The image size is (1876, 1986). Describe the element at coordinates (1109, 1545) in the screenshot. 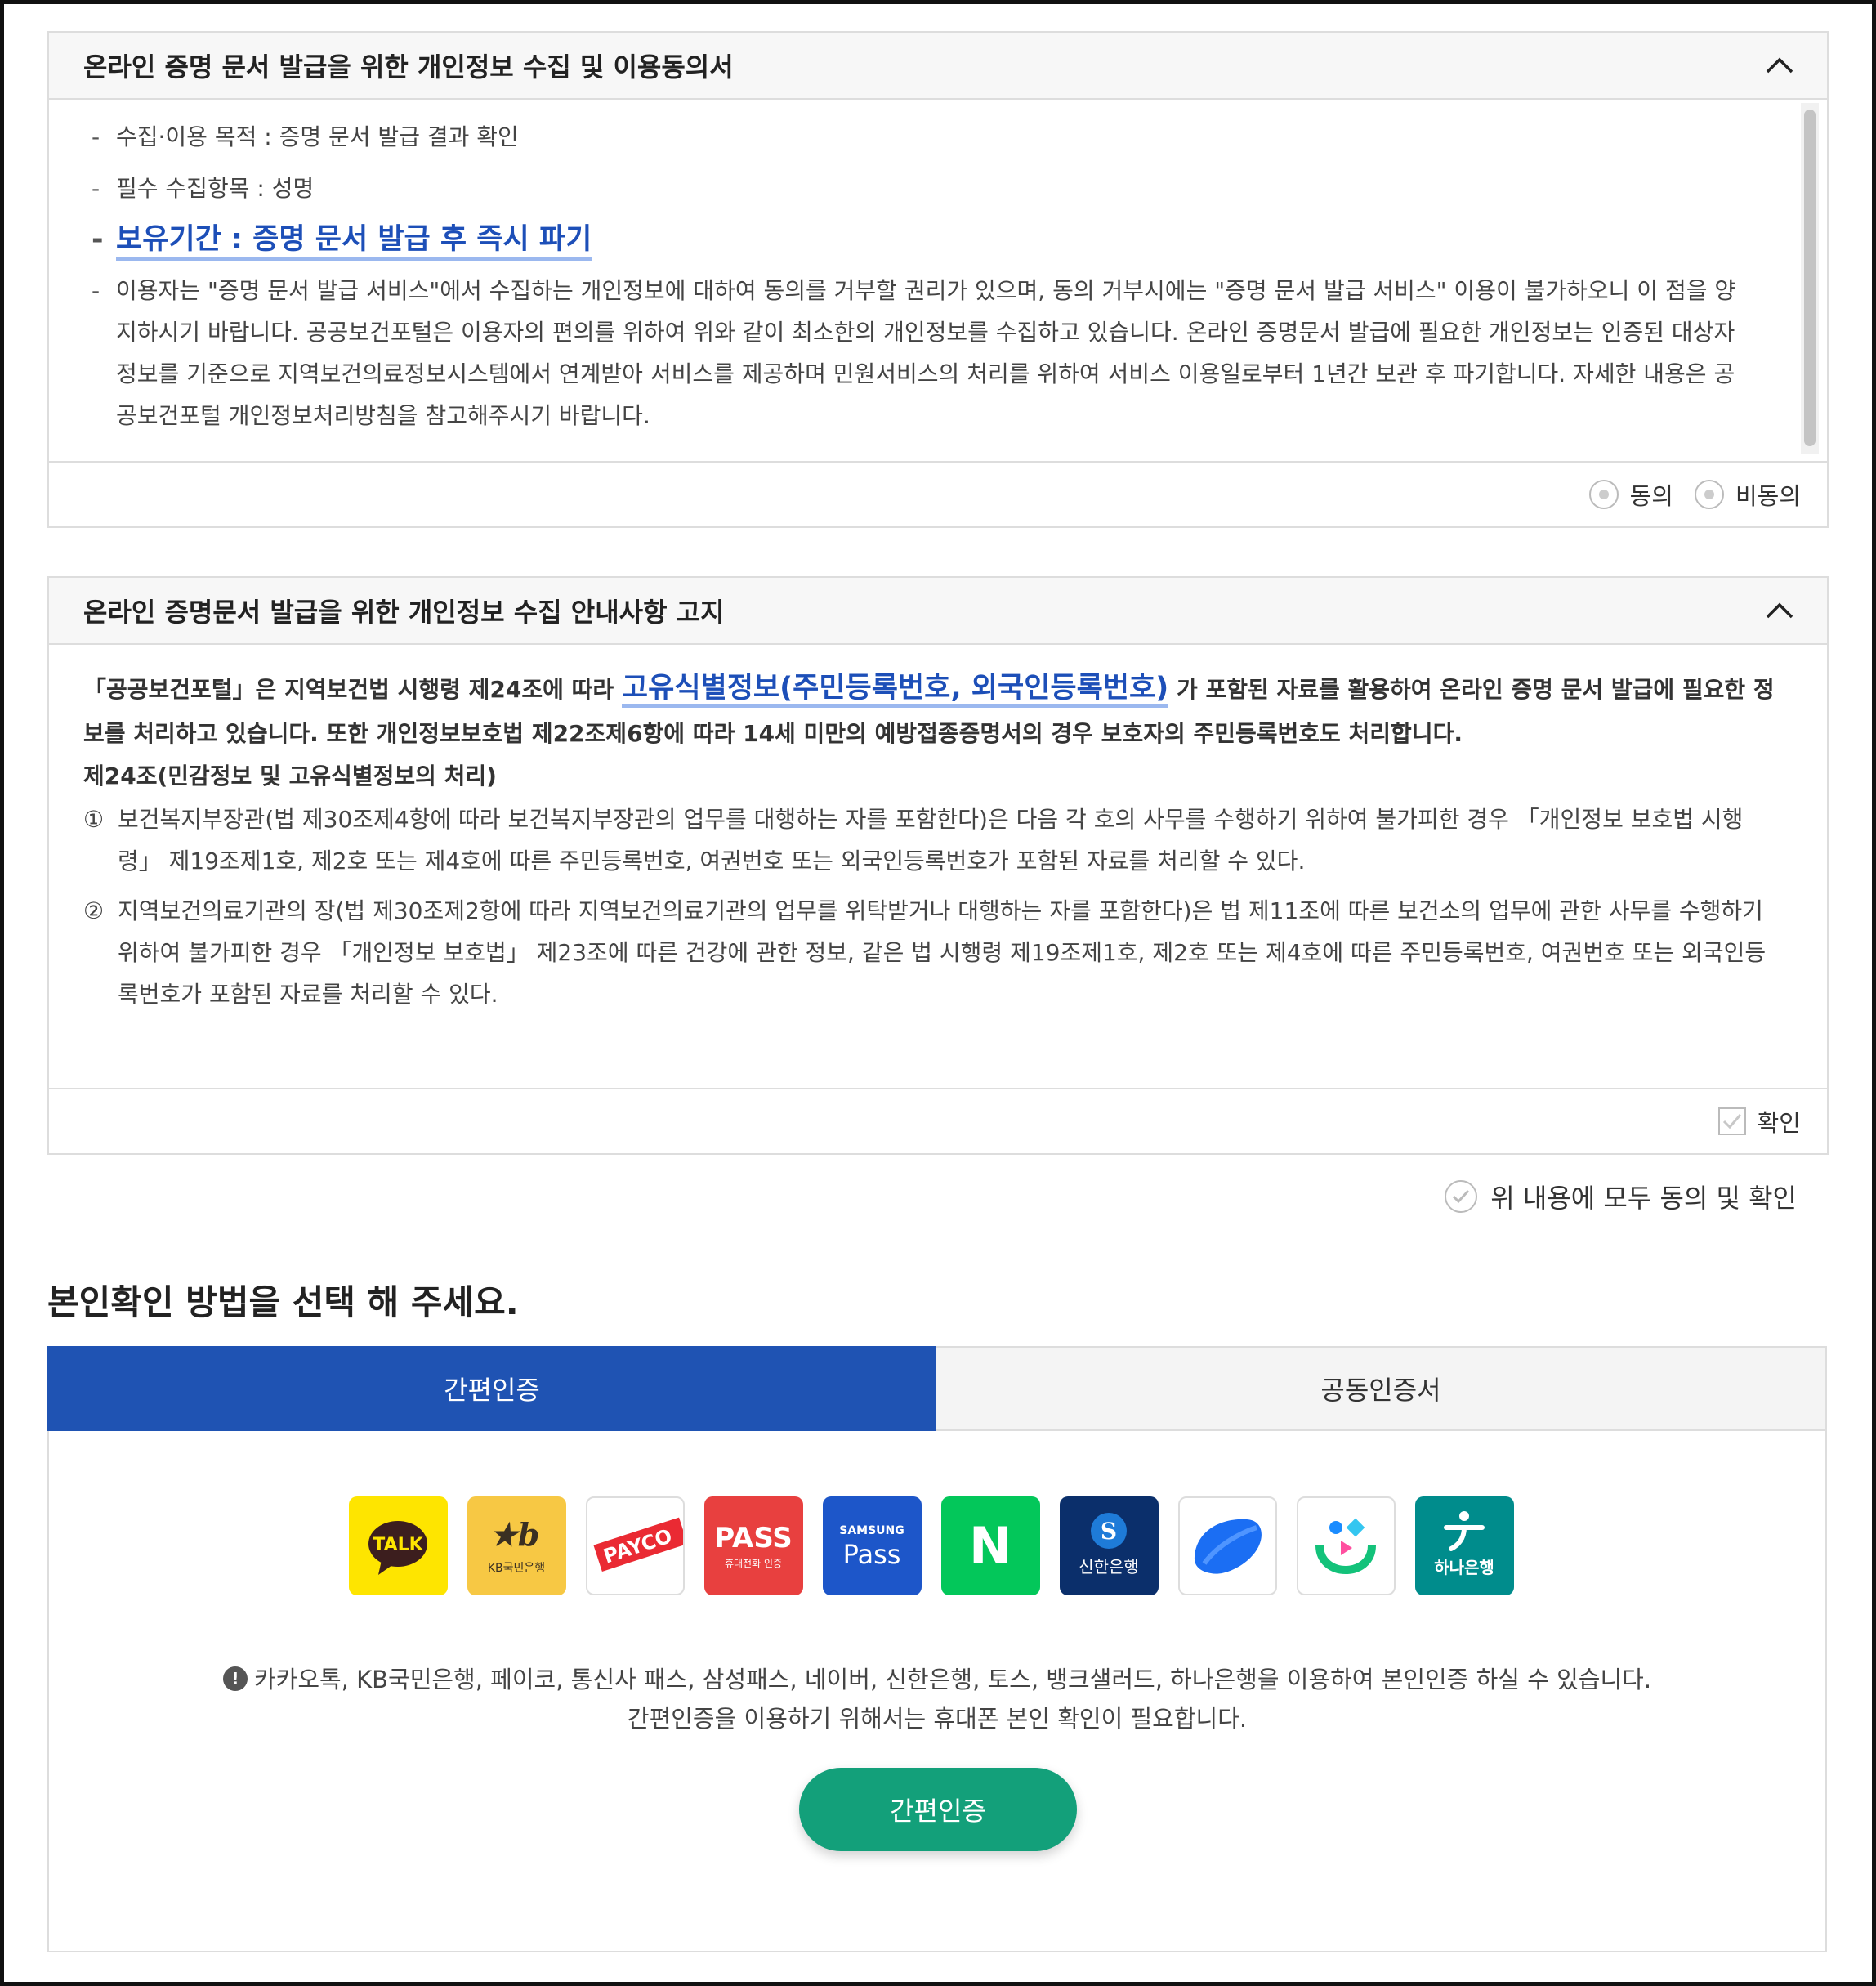

I see `shinhan-bank-icon: S 신한은행` at that location.